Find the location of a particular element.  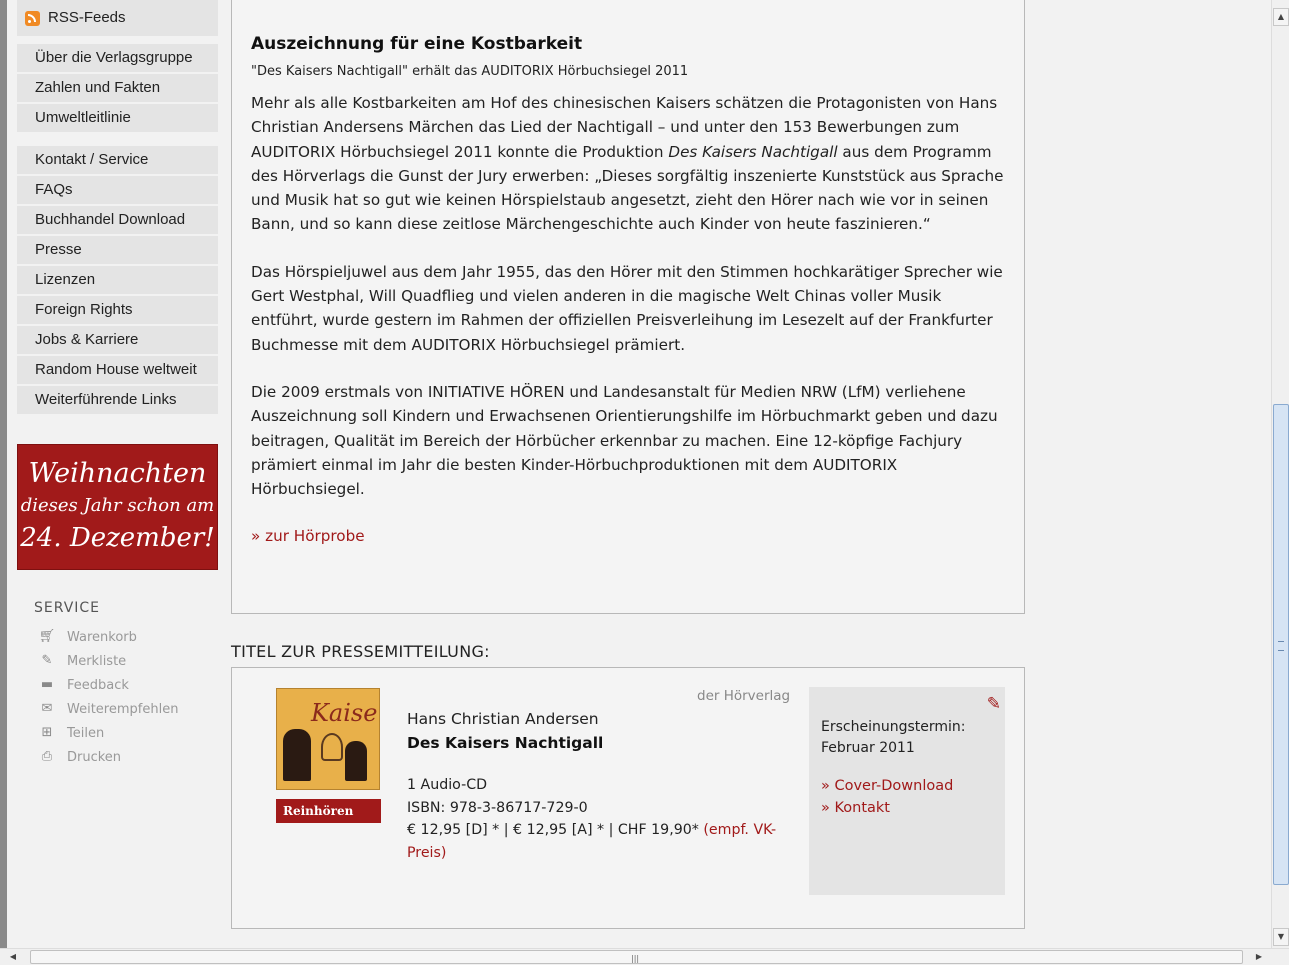

window-frame-left is located at coordinates (3, 474).